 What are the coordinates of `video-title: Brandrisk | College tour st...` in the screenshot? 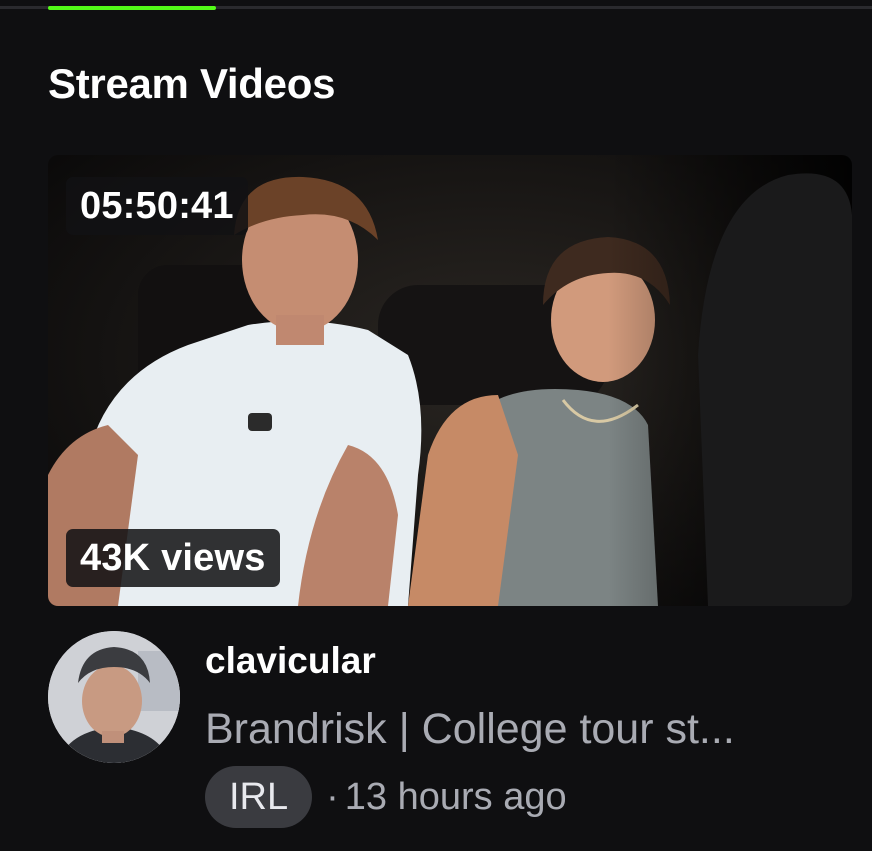 It's located at (525, 729).